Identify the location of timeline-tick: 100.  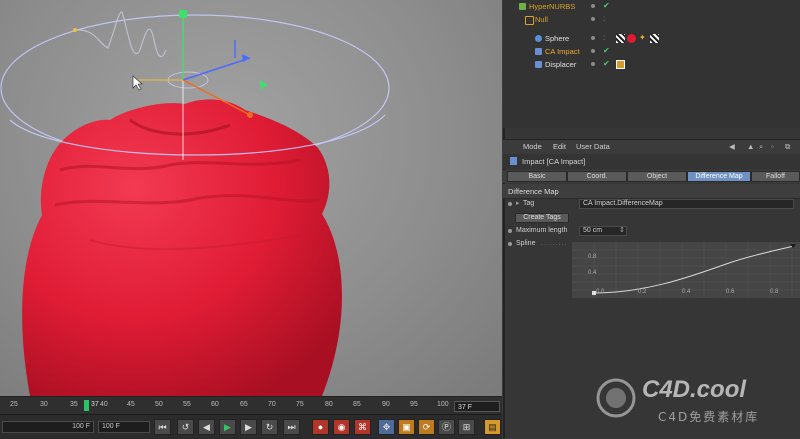
(443, 404).